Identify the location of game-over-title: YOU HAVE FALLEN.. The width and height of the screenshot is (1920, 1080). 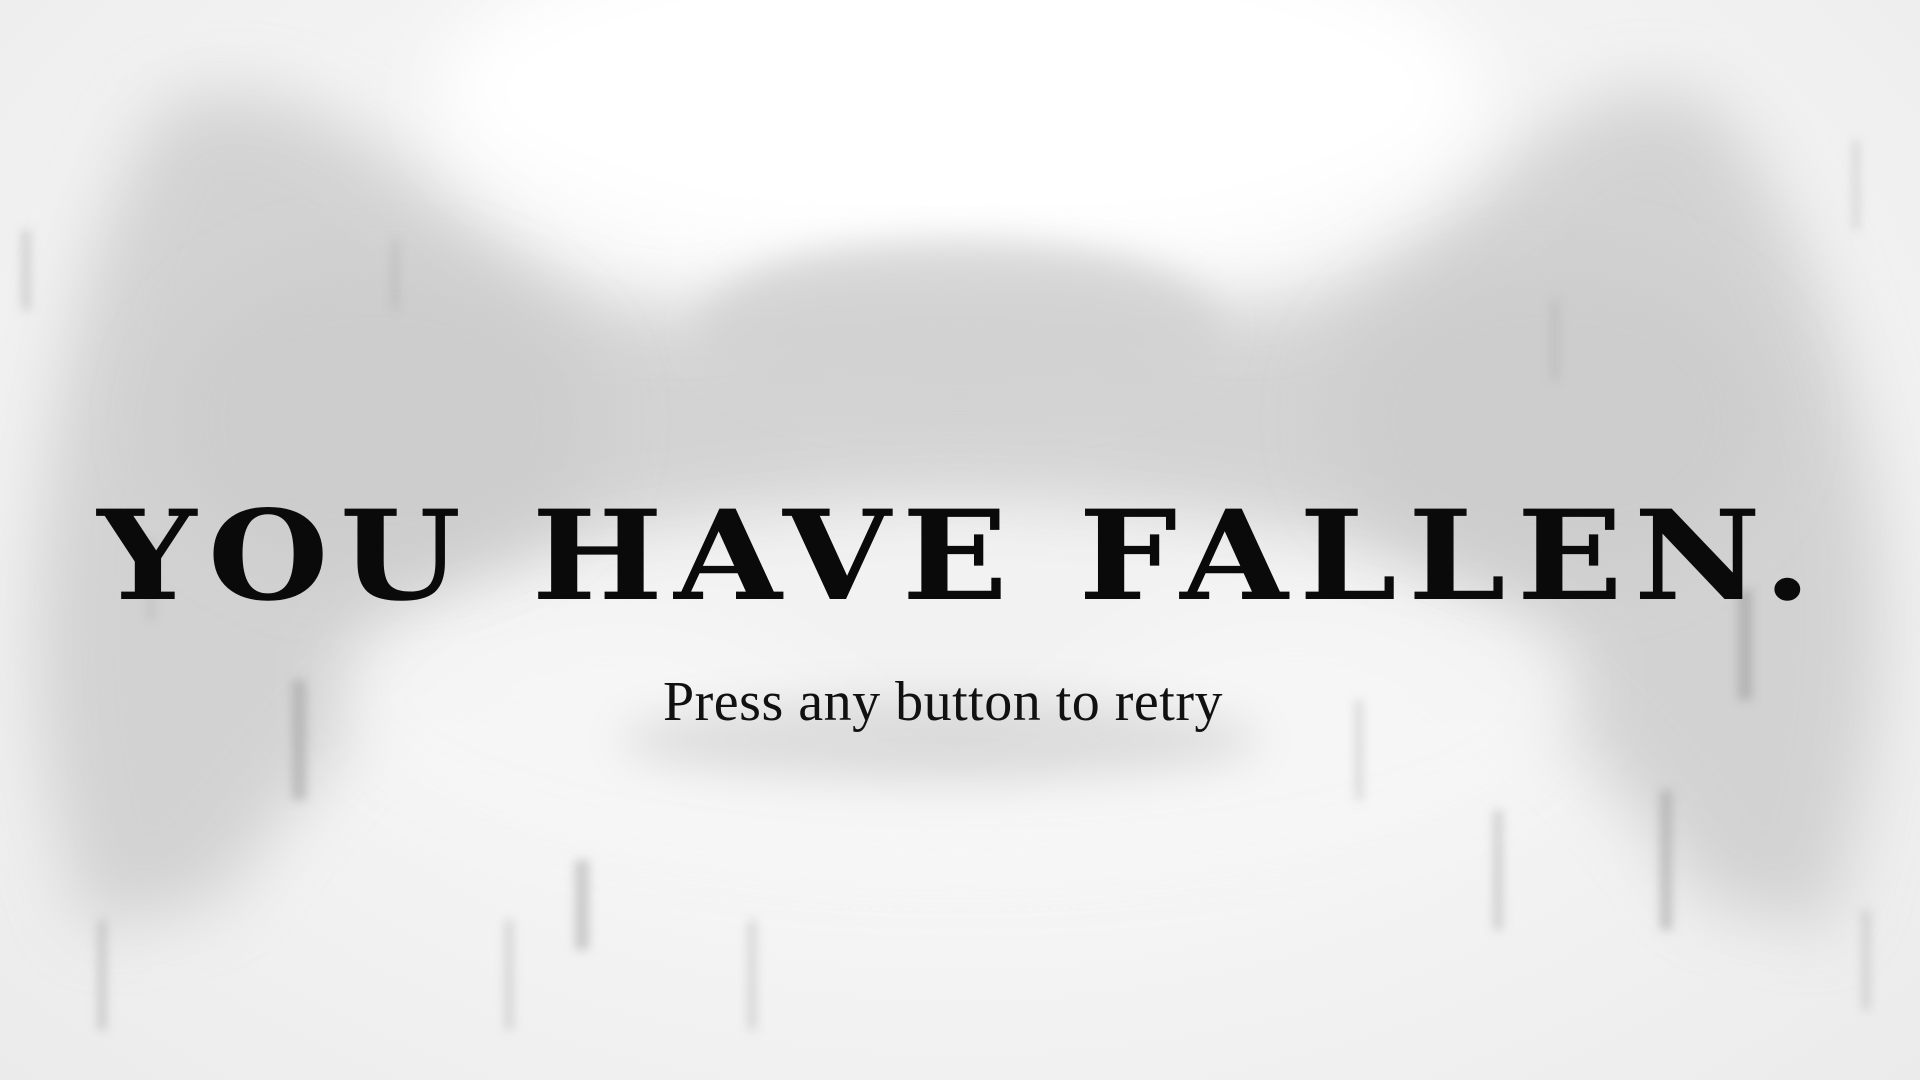
(960, 556).